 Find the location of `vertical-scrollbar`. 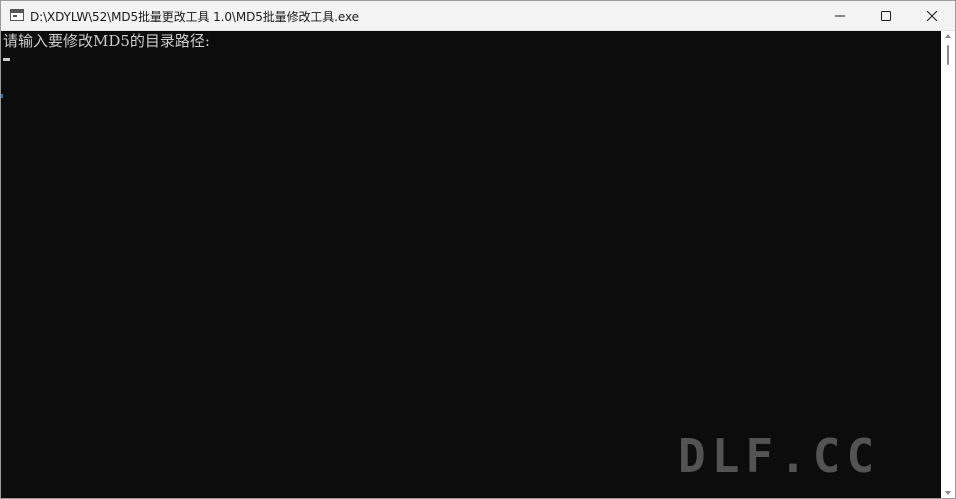

vertical-scrollbar is located at coordinates (948, 264).